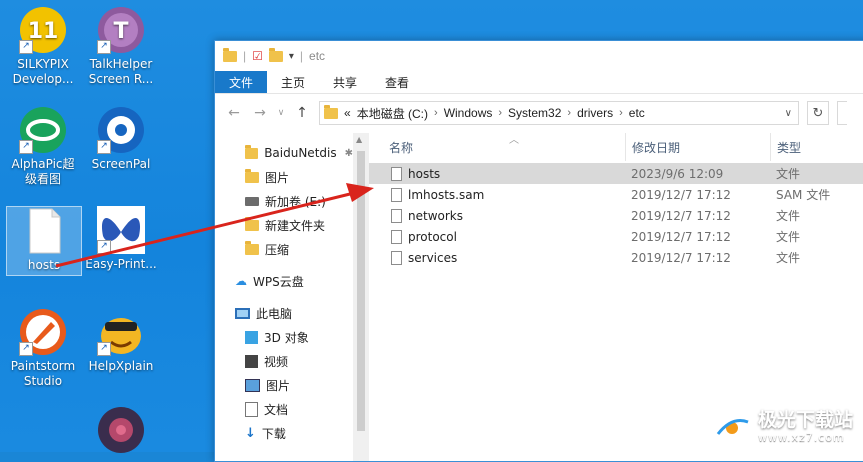  I want to click on talkhelper-badge: T, so click(120, 31).